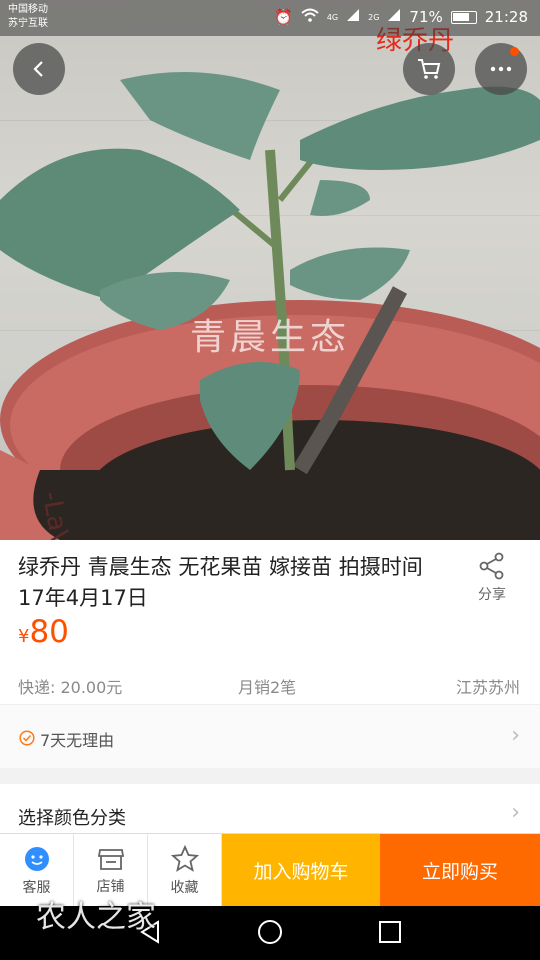 This screenshot has height=960, width=540. Describe the element at coordinates (36, 858) in the screenshot. I see `customer-service-icon` at that location.